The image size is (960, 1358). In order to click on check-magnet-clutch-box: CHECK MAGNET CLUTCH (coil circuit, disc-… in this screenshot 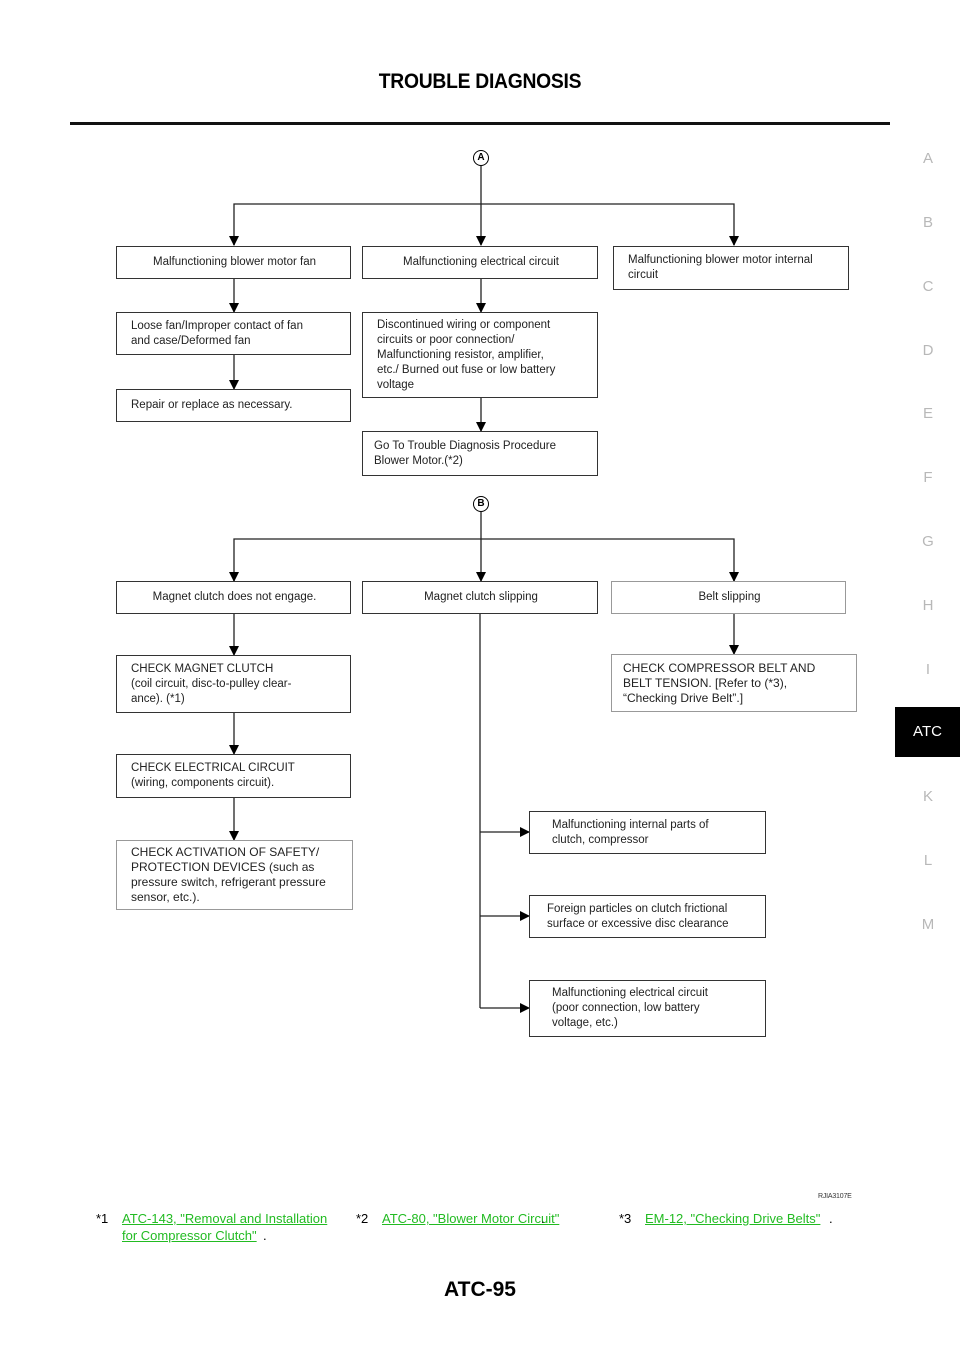, I will do `click(233, 684)`.